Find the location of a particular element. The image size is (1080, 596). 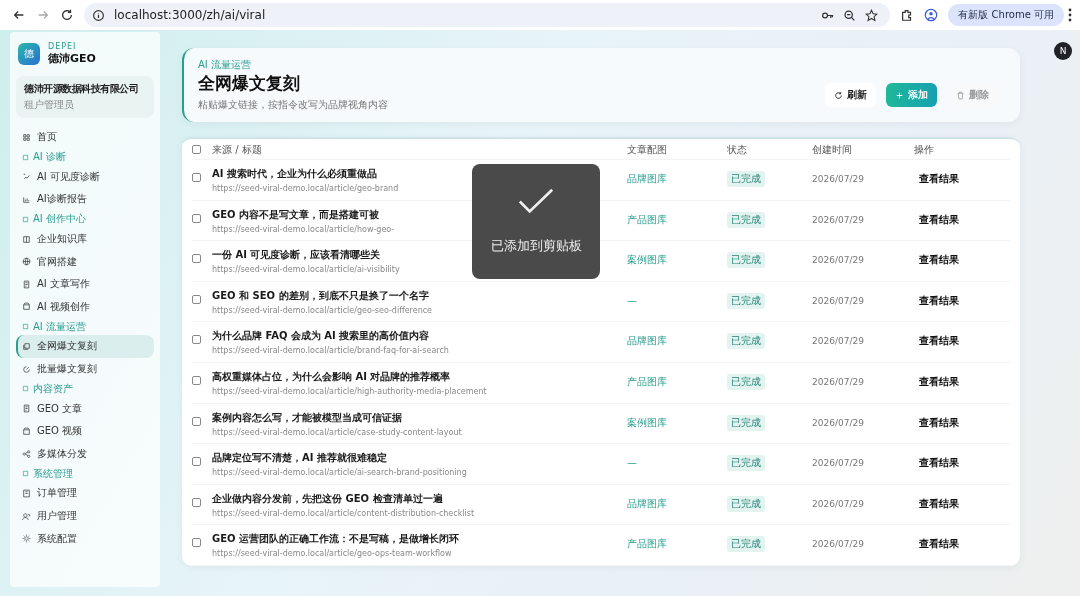

article-url: https://seed-viral-demo.local/article/geo-ops-team-workflow is located at coordinates (332, 554).